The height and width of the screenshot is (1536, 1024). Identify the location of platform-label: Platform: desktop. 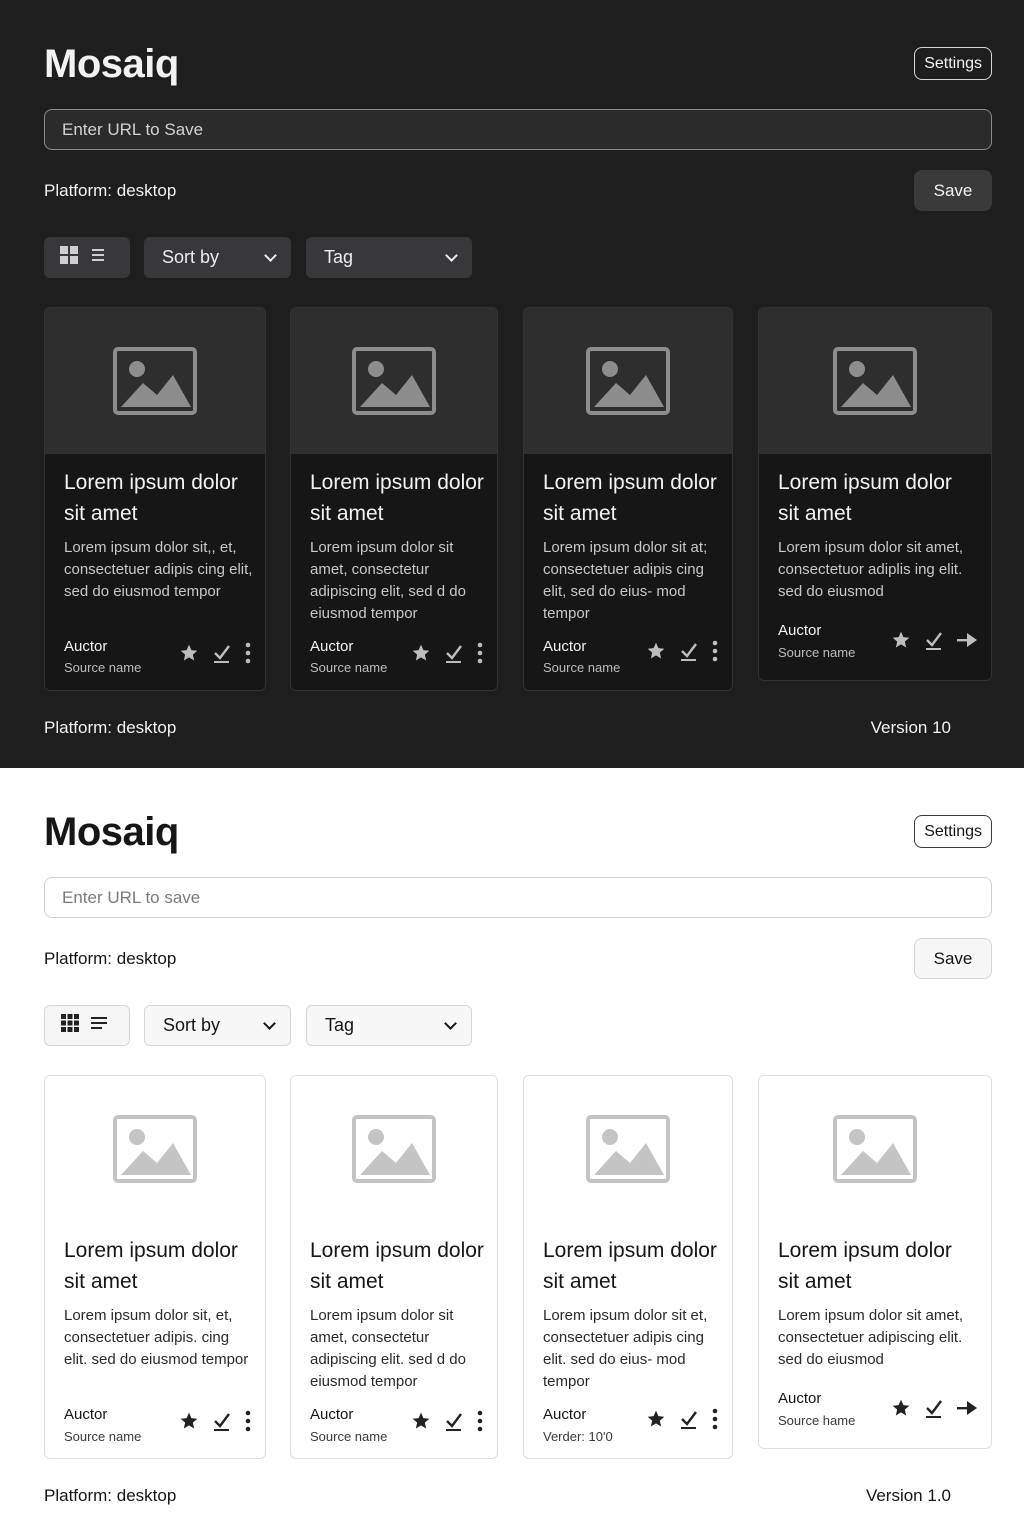
(110, 190).